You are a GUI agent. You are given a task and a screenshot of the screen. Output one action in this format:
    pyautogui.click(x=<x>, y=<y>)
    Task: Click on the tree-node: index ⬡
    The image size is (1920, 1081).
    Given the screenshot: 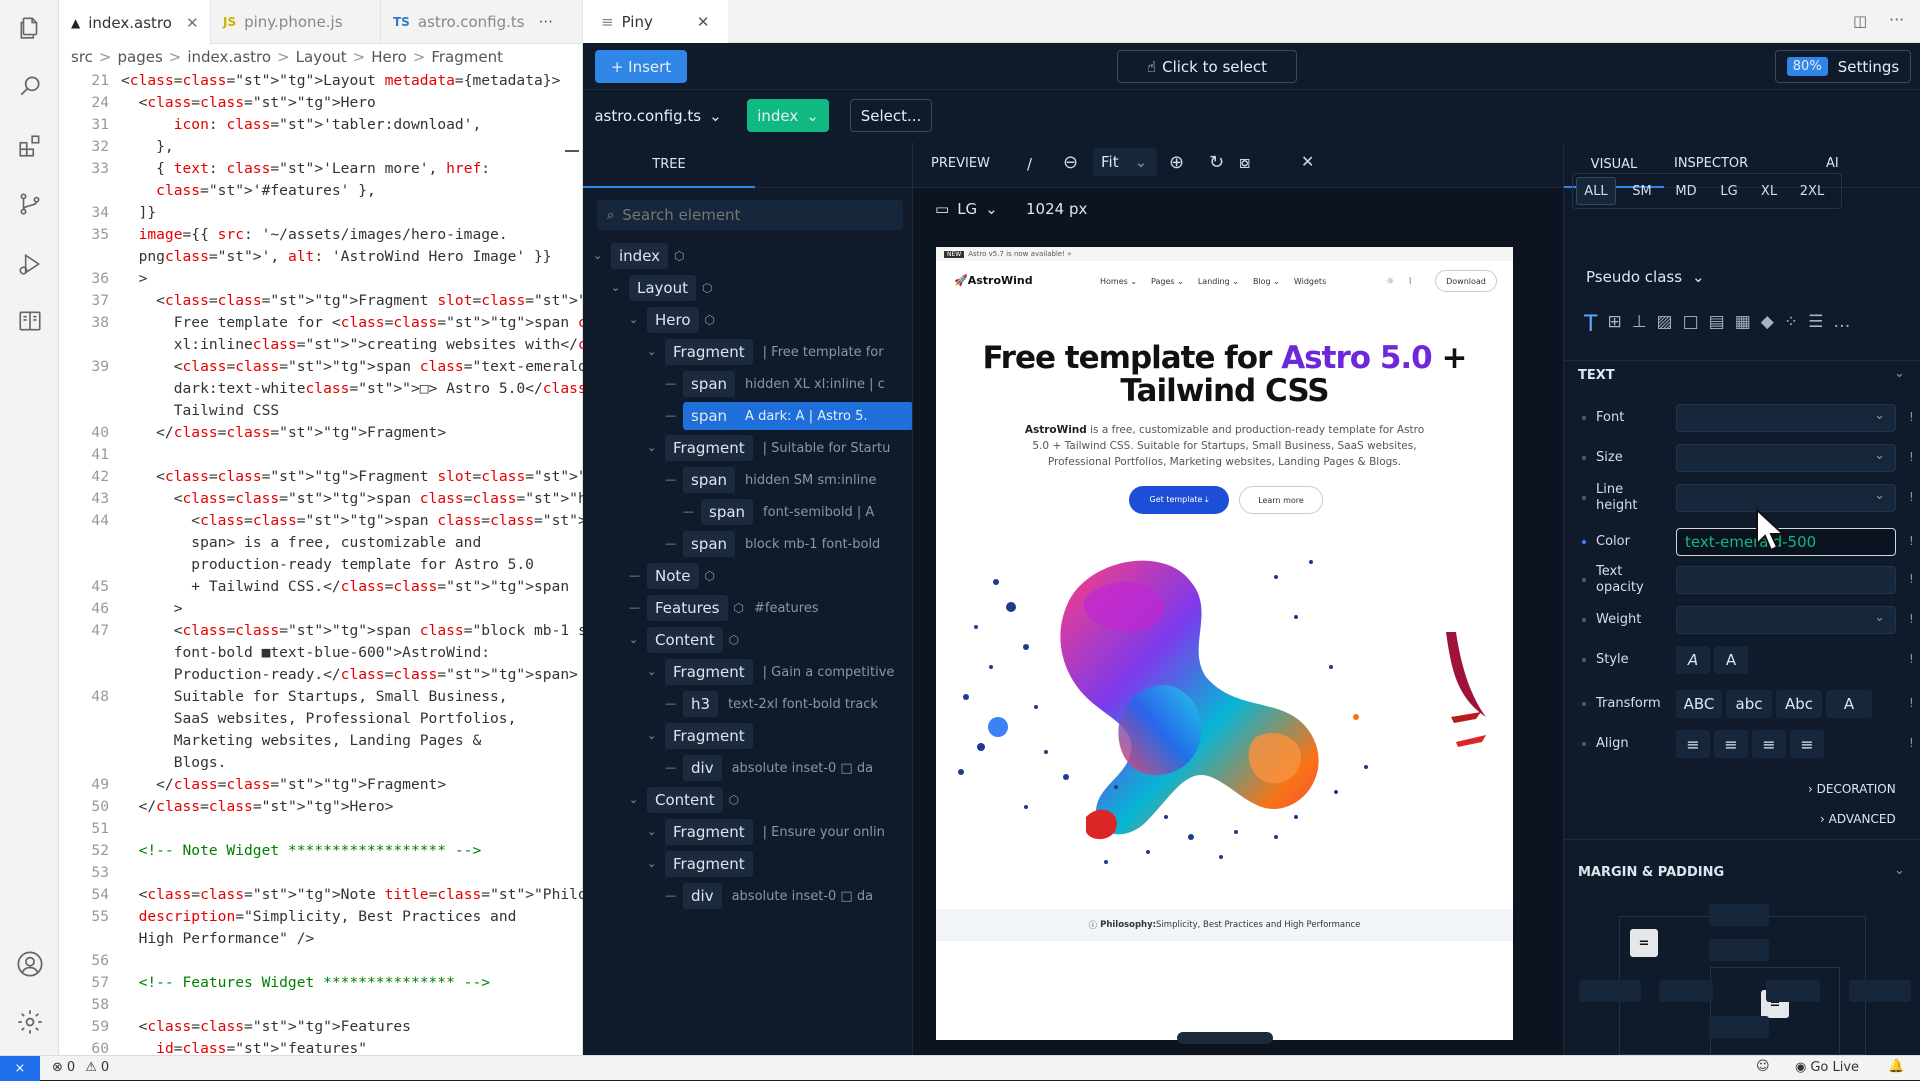 What is the action you would take?
    pyautogui.click(x=648, y=256)
    